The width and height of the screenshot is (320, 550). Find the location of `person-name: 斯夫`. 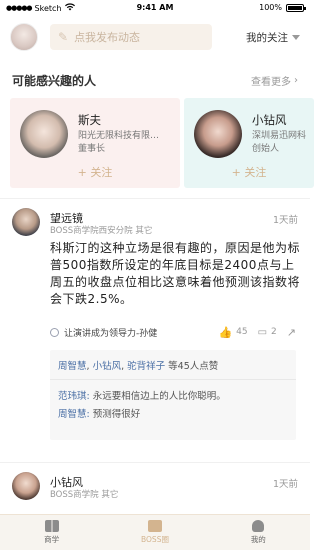

person-name: 斯夫 is located at coordinates (89, 120).